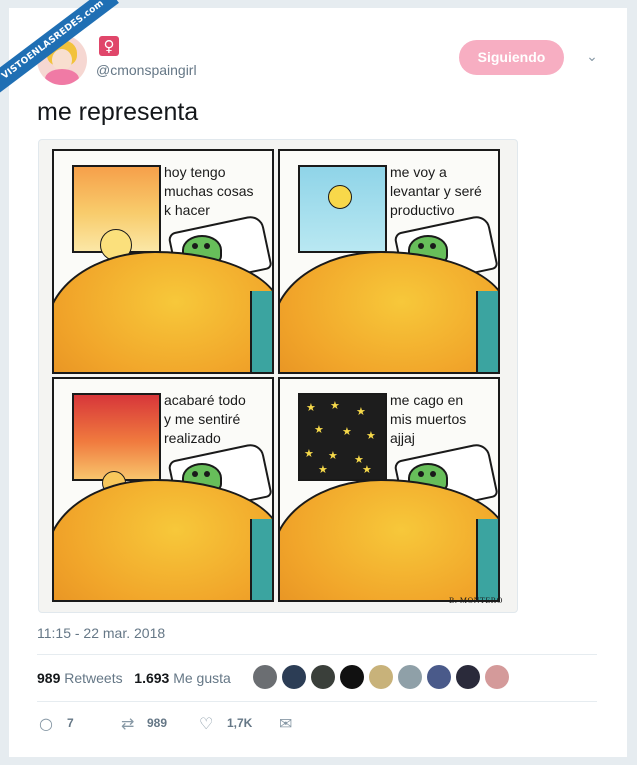 The height and width of the screenshot is (765, 637). I want to click on chevron-down-icon: ⌄, so click(592, 57).